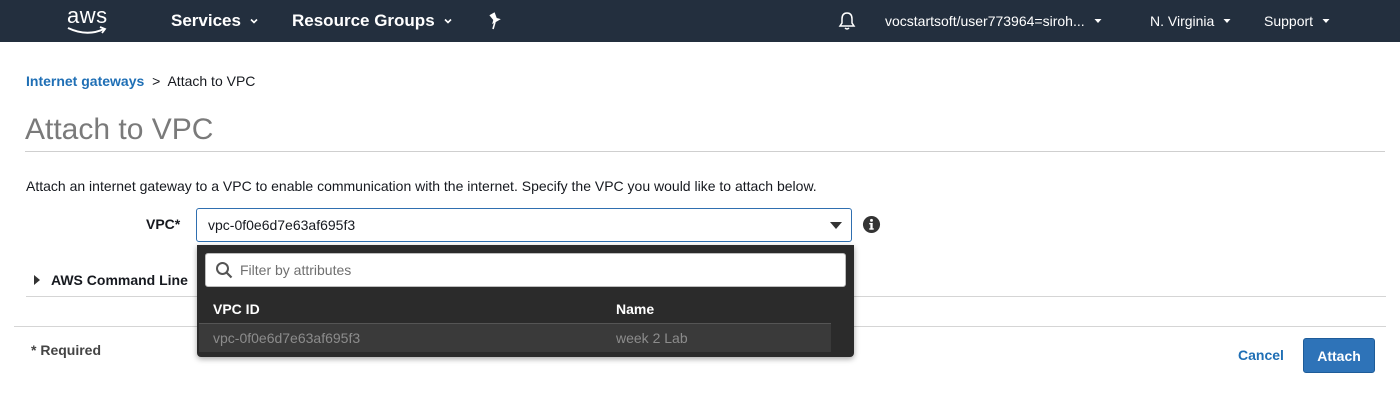 The height and width of the screenshot is (420, 1400). What do you see at coordinates (871, 224) in the screenshot?
I see `info-icon` at bounding box center [871, 224].